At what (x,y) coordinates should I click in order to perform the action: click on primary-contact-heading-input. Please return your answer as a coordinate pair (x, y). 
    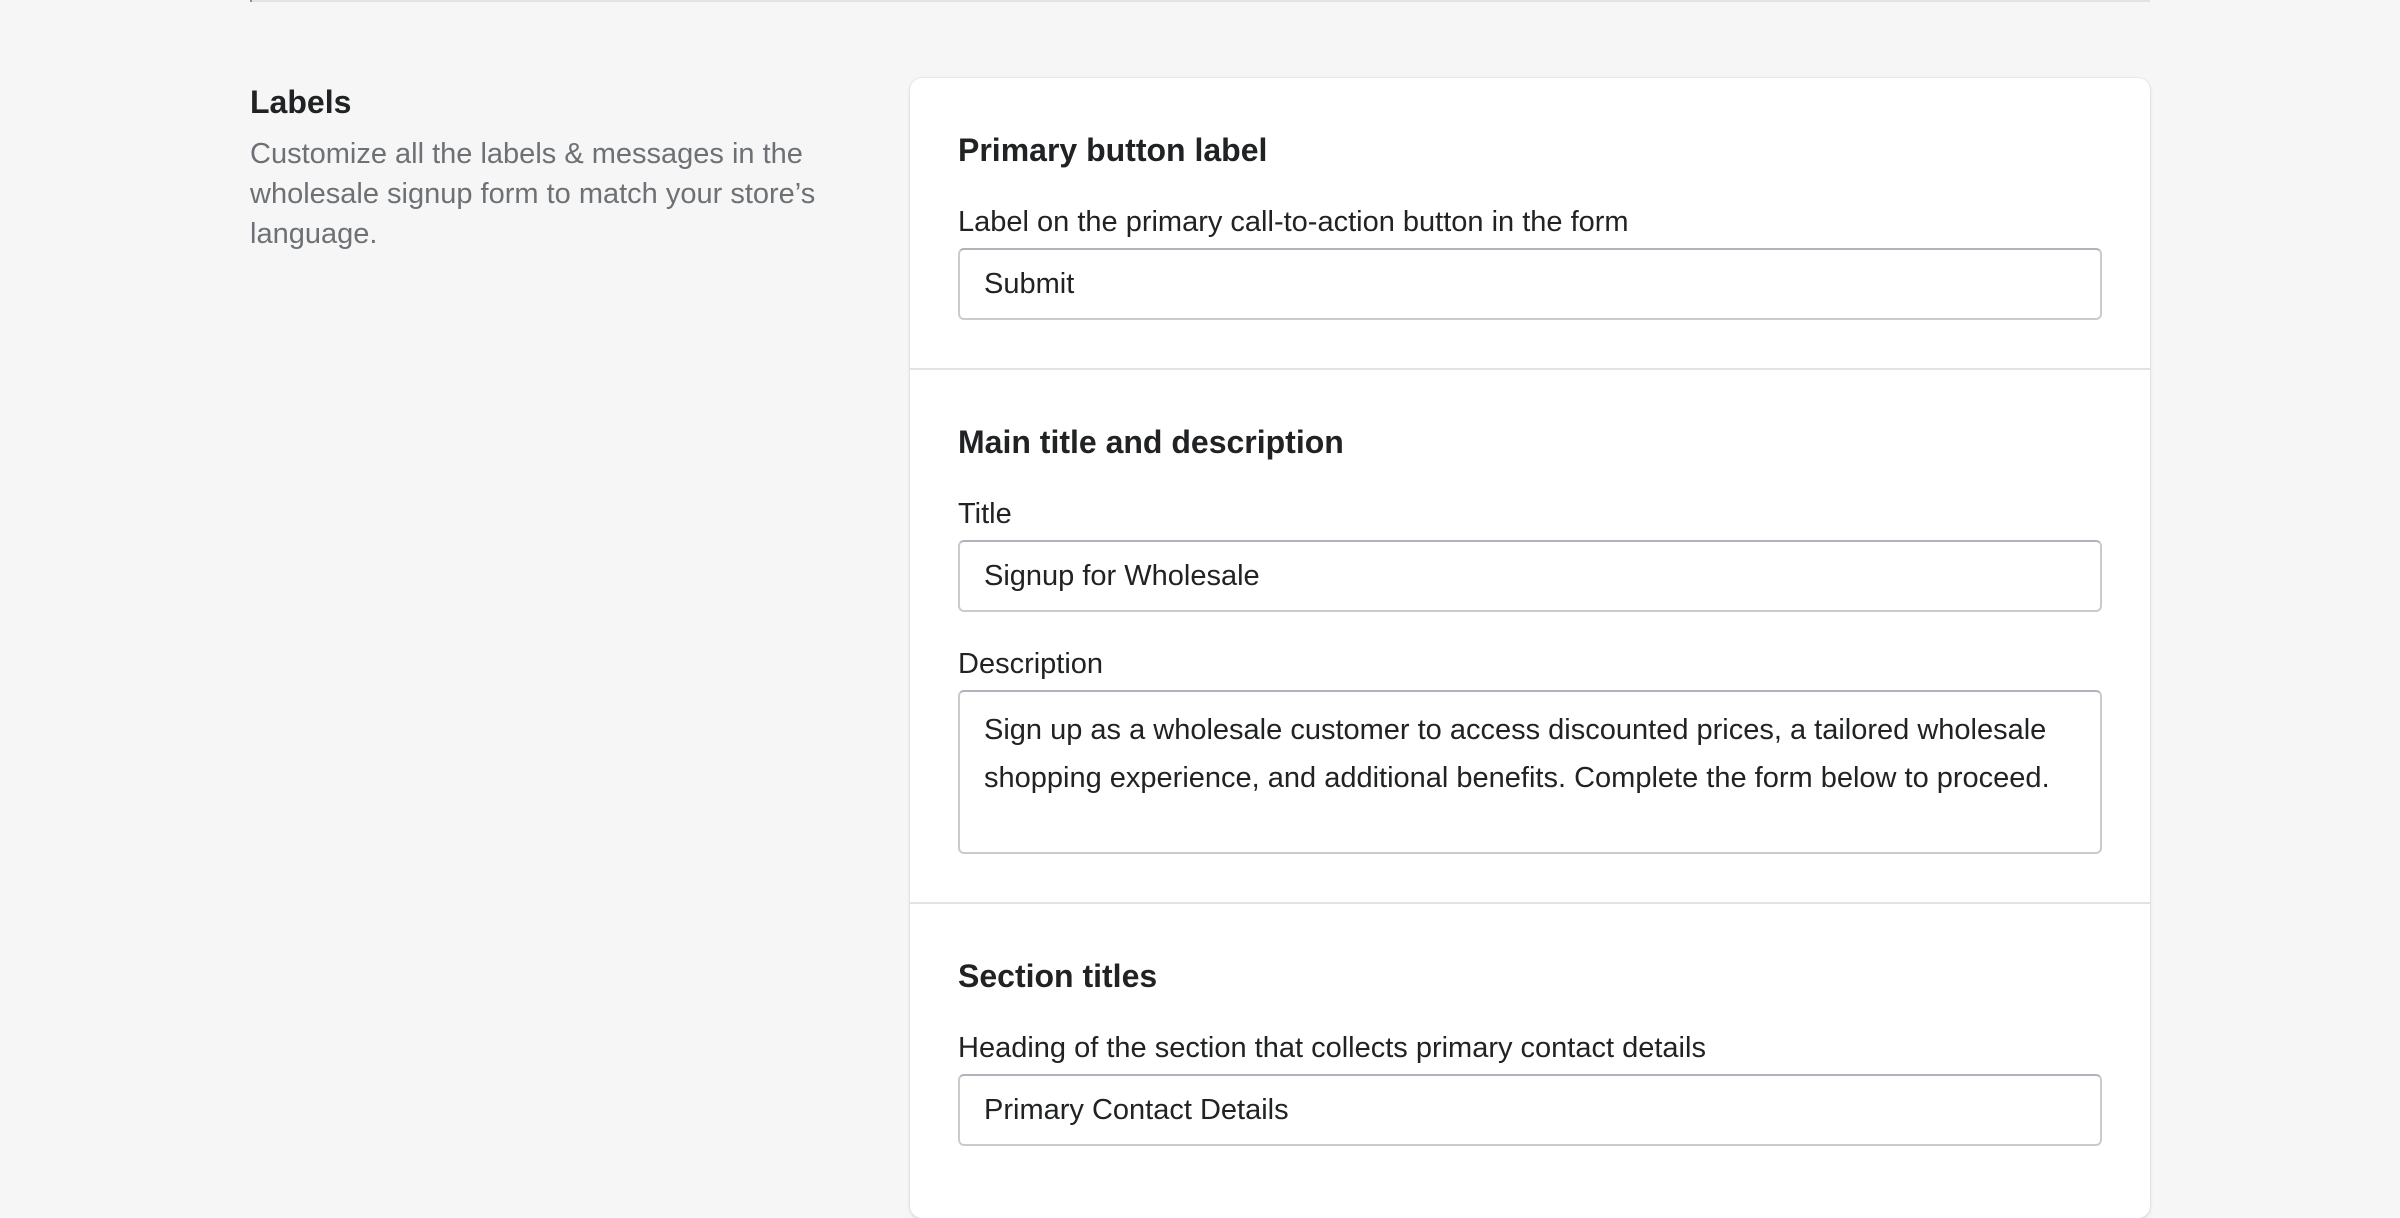
    Looking at the image, I should click on (1530, 1110).